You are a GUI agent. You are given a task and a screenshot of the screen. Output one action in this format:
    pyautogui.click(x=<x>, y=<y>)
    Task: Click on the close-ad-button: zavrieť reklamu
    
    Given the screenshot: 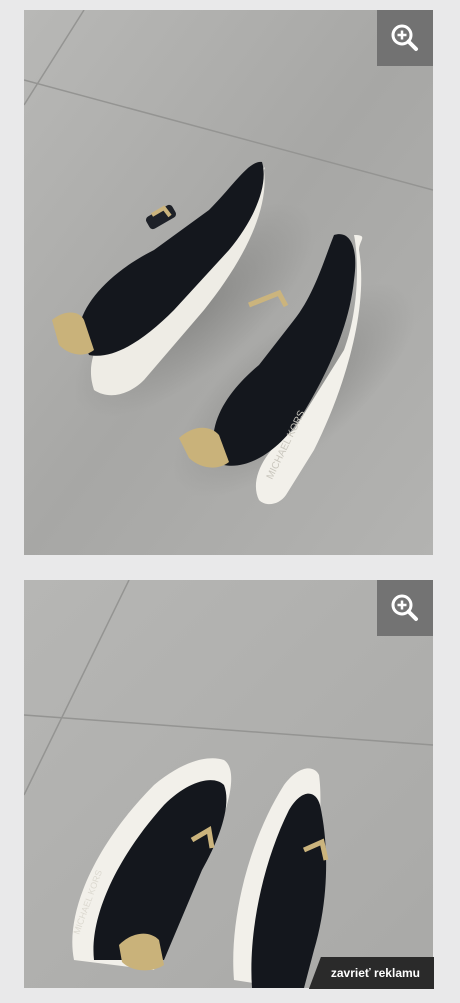 What is the action you would take?
    pyautogui.click(x=371, y=973)
    